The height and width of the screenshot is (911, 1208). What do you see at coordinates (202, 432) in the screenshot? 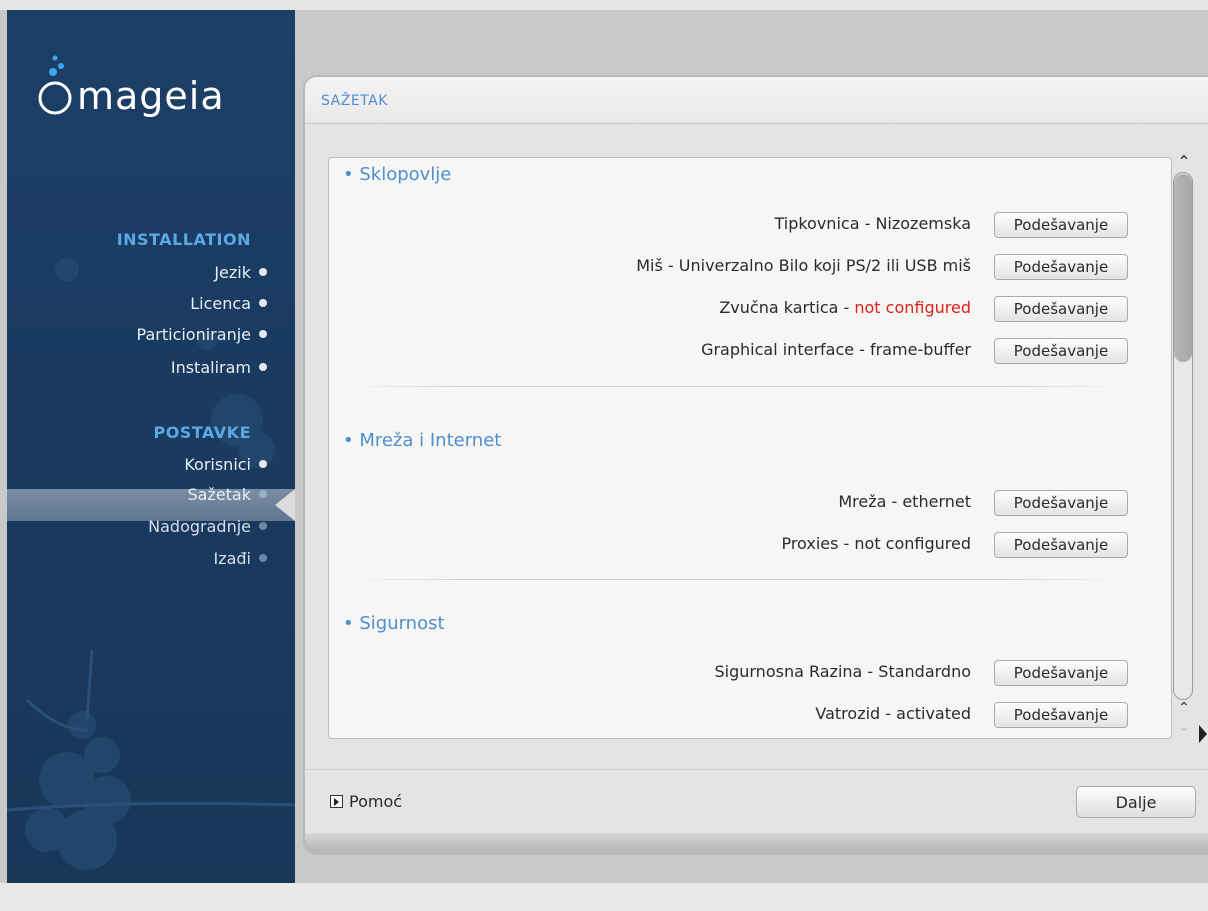
I see `sidebar-section-postavke: POSTAVKE` at bounding box center [202, 432].